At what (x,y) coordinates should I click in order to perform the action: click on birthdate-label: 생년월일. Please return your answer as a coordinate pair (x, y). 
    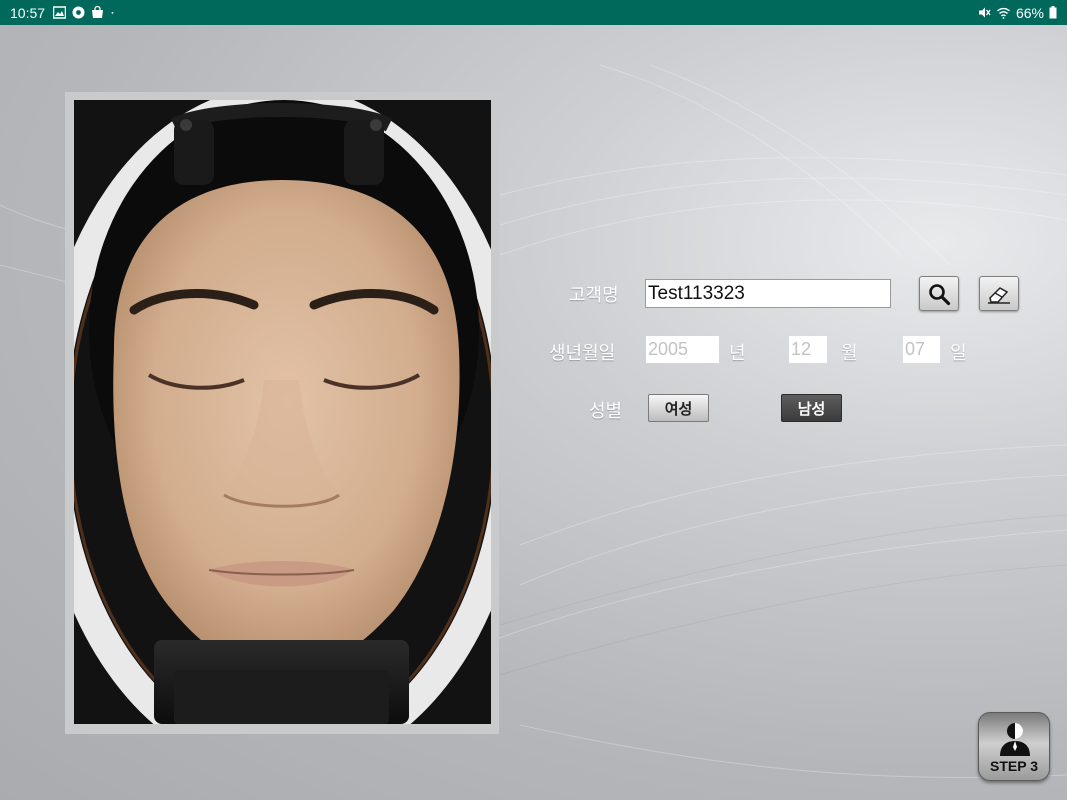
    Looking at the image, I should click on (582, 353).